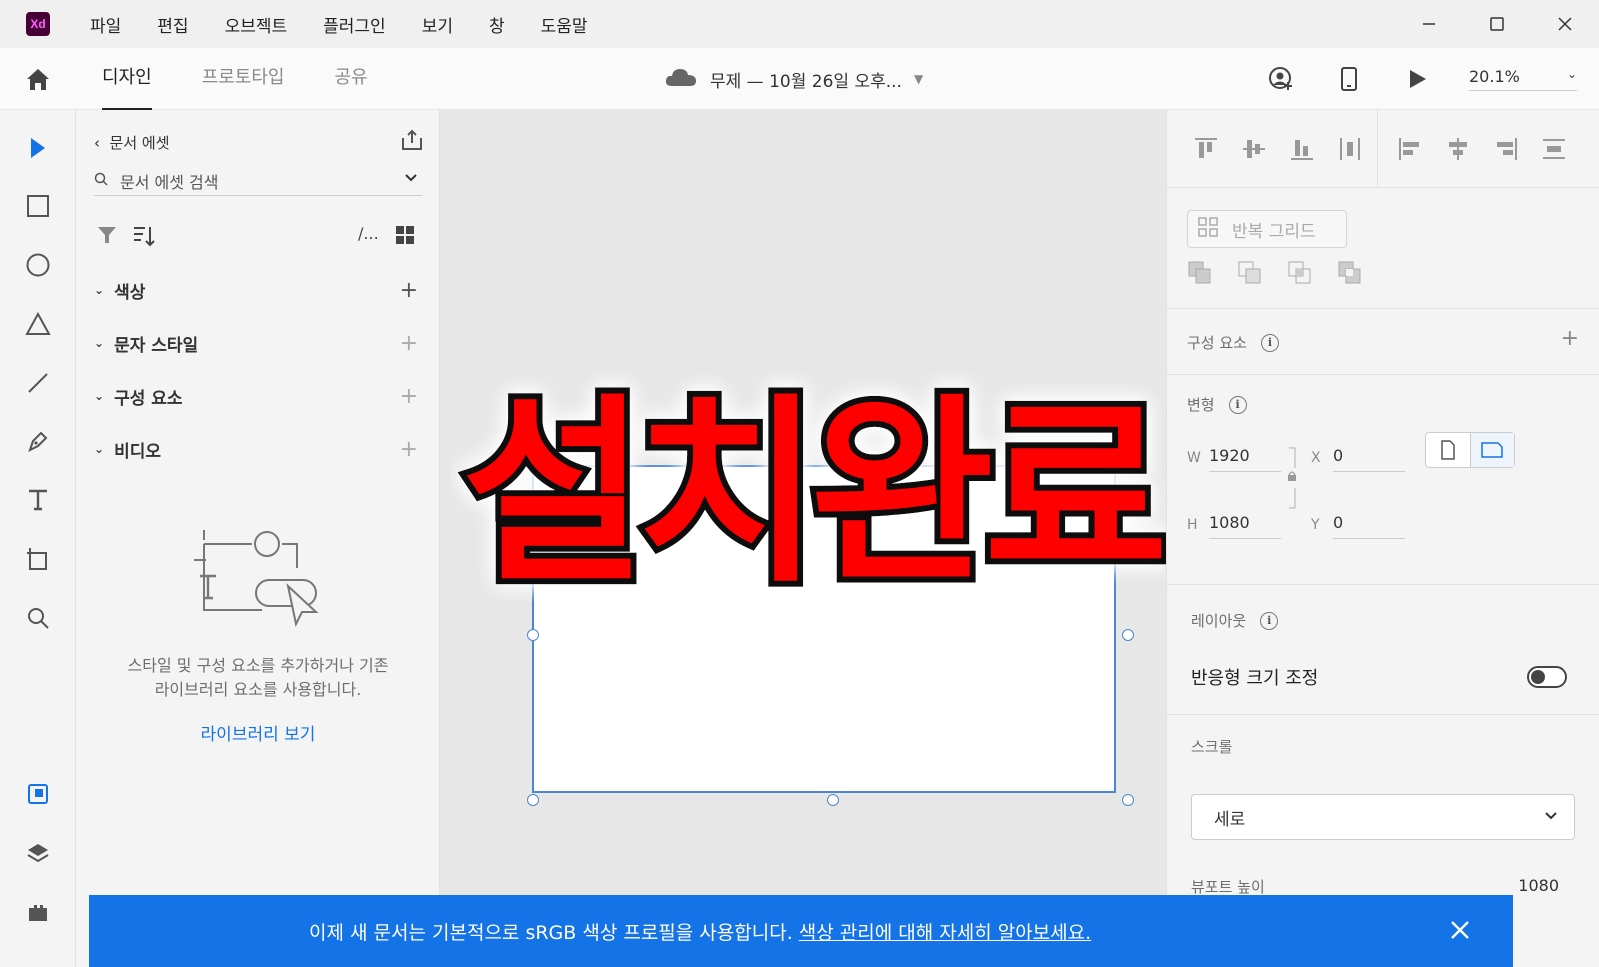  What do you see at coordinates (1383, 817) in the screenshot?
I see `scroll-select: 세로` at bounding box center [1383, 817].